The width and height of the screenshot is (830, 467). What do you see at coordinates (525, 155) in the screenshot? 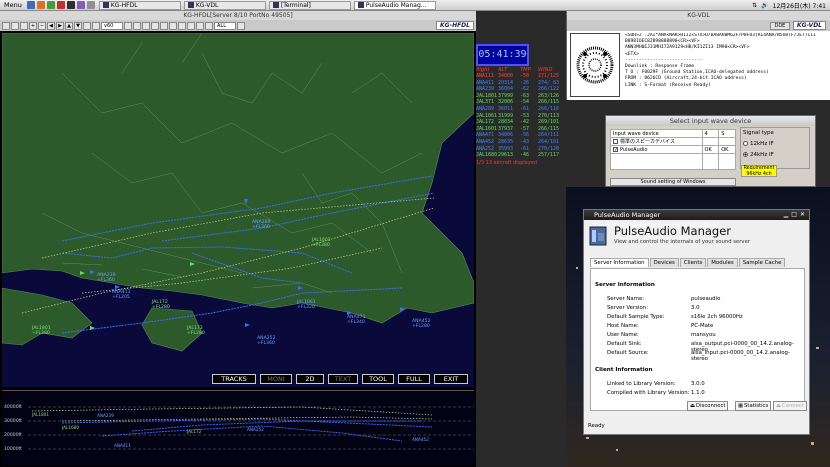
I see `flight-tmp: -46` at bounding box center [525, 155].